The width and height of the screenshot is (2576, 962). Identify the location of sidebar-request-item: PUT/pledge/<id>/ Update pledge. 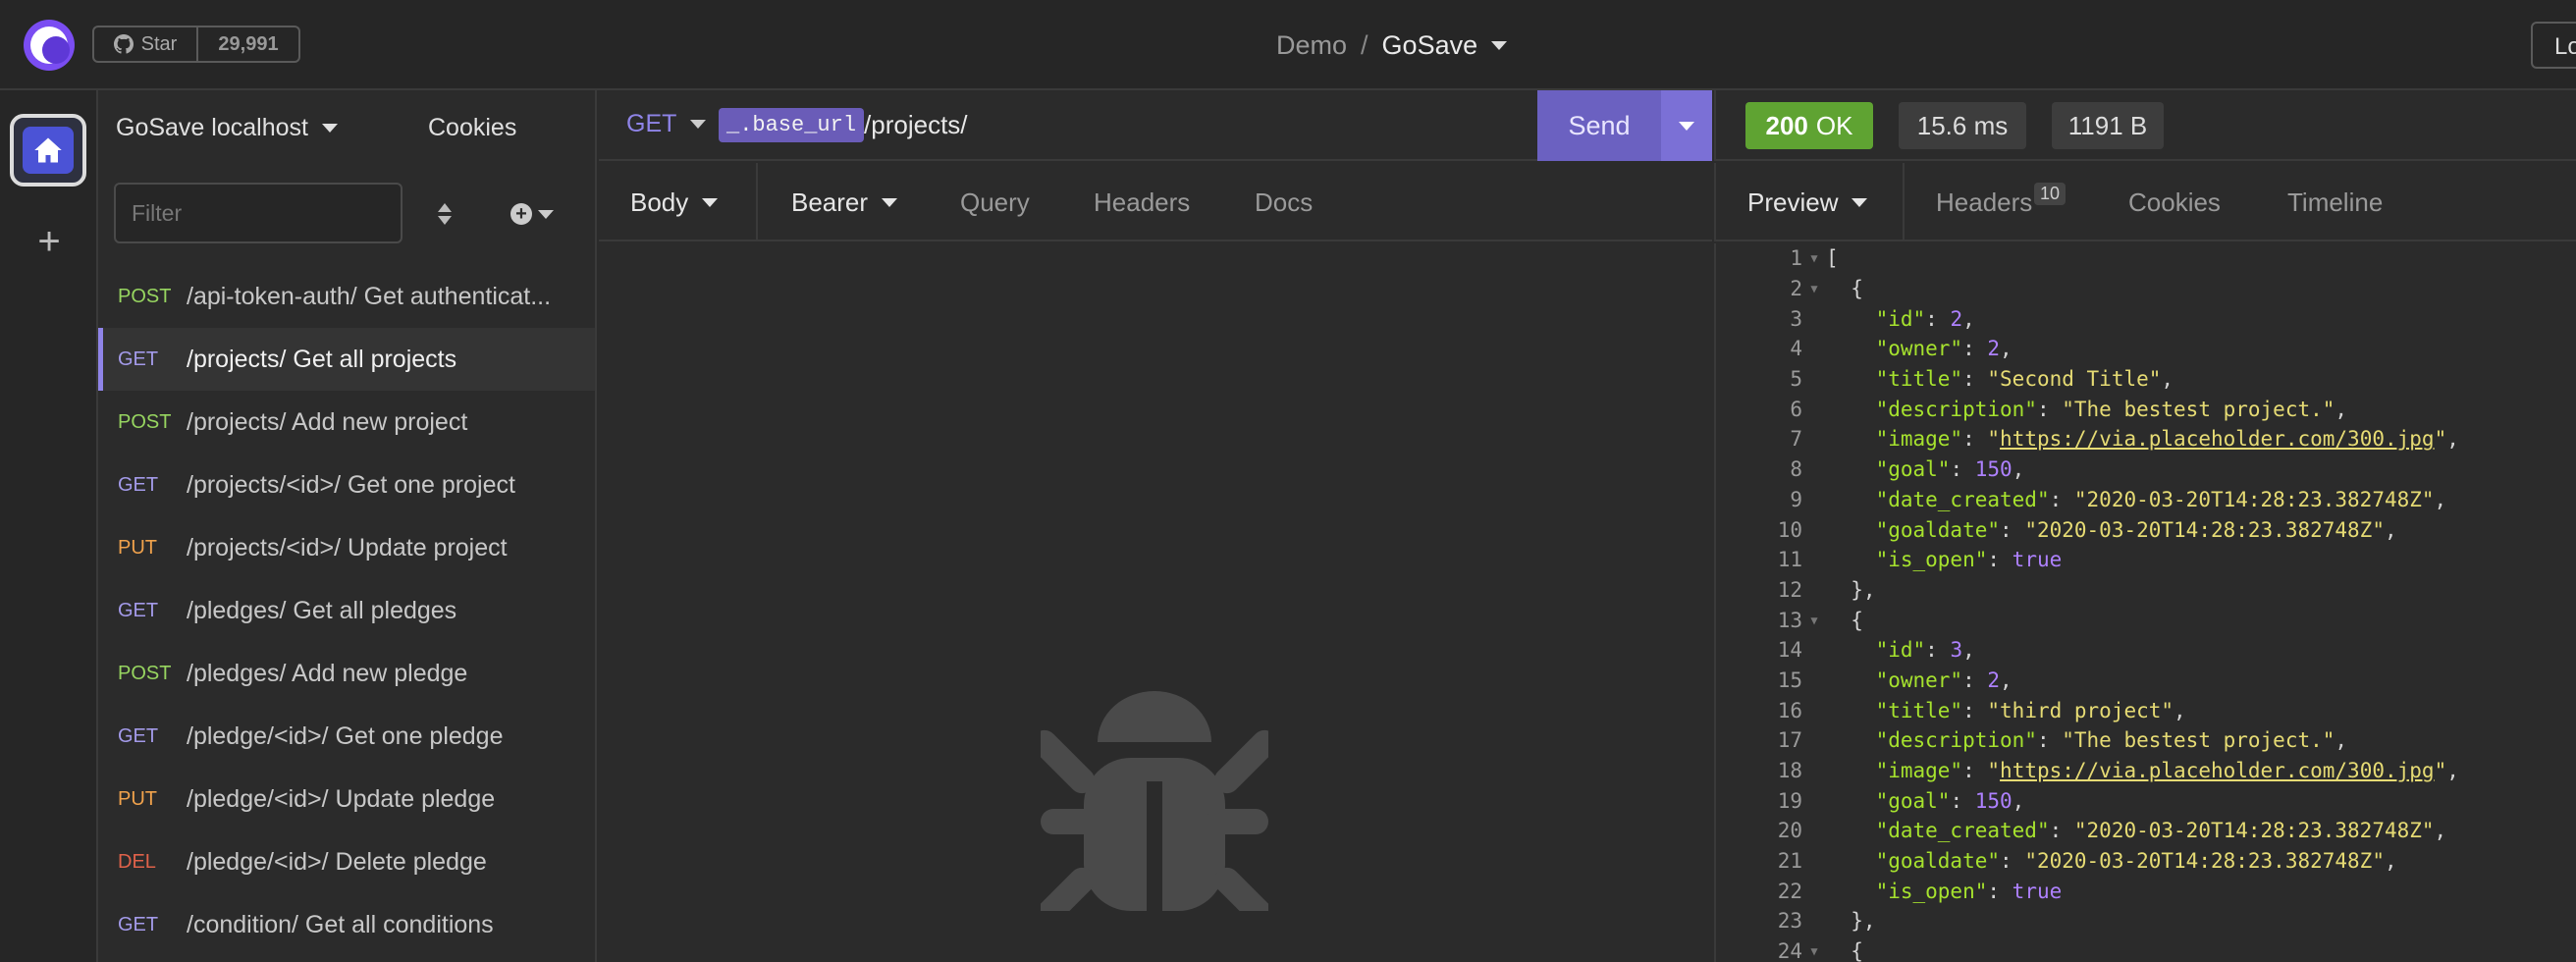
(346, 799).